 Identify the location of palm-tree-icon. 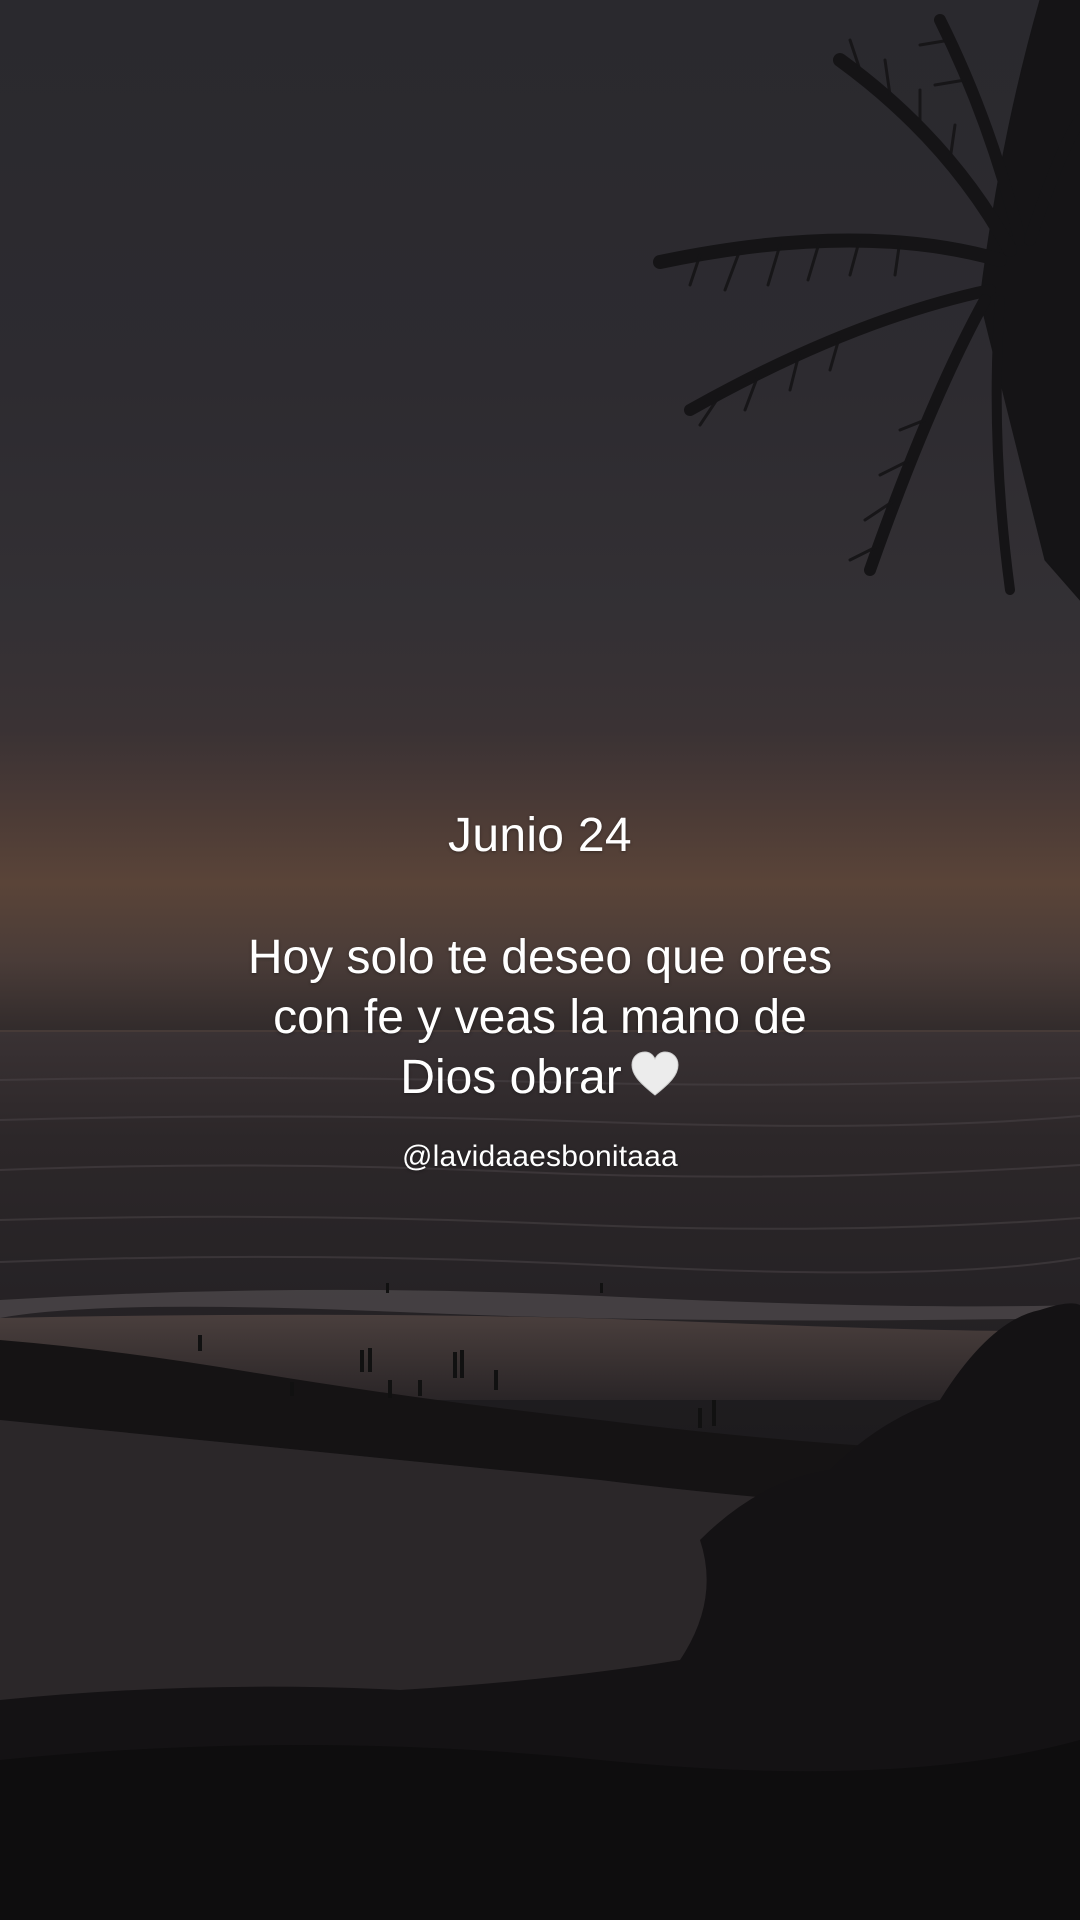
(866, 300).